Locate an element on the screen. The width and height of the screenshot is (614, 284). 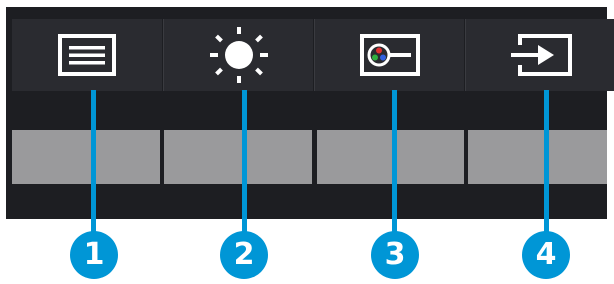
menu-icon is located at coordinates (87, 55).